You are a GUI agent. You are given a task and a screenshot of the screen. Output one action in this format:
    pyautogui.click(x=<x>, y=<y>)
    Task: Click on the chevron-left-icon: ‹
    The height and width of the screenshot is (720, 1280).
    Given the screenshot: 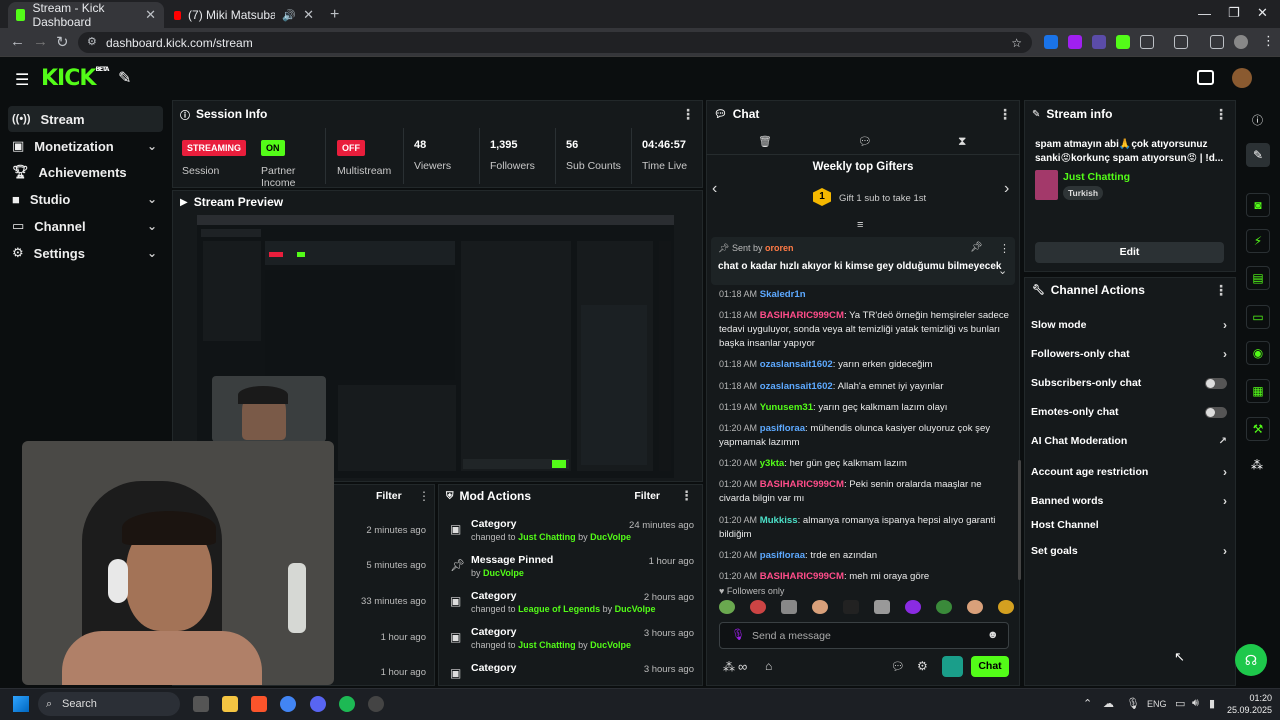 What is the action you would take?
    pyautogui.click(x=714, y=189)
    